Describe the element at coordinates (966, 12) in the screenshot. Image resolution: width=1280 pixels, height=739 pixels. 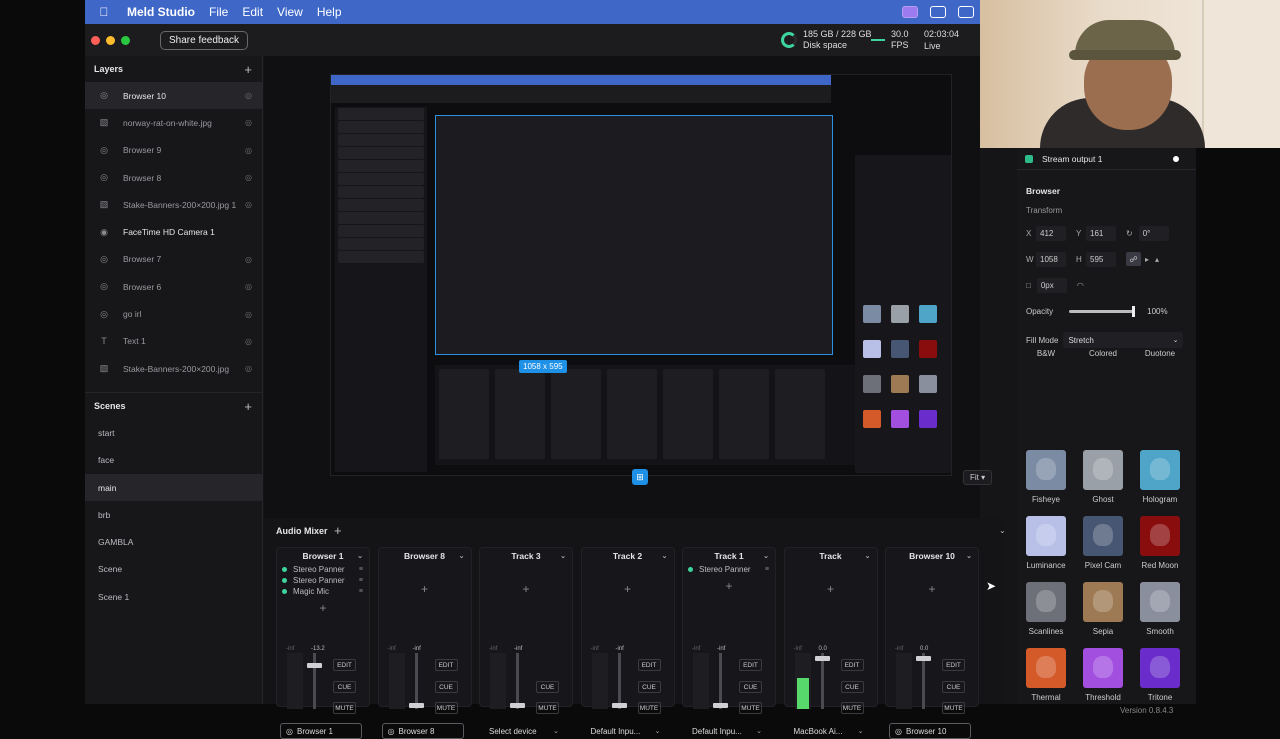
I see `display-icon` at that location.